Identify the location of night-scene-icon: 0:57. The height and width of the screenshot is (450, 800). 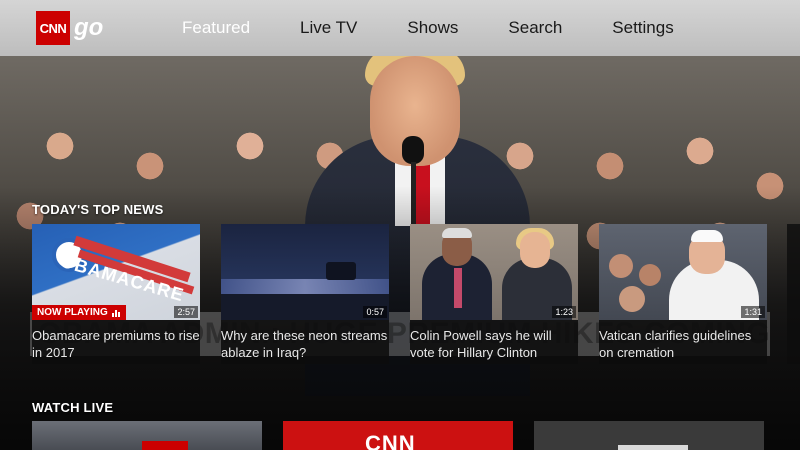
(305, 272).